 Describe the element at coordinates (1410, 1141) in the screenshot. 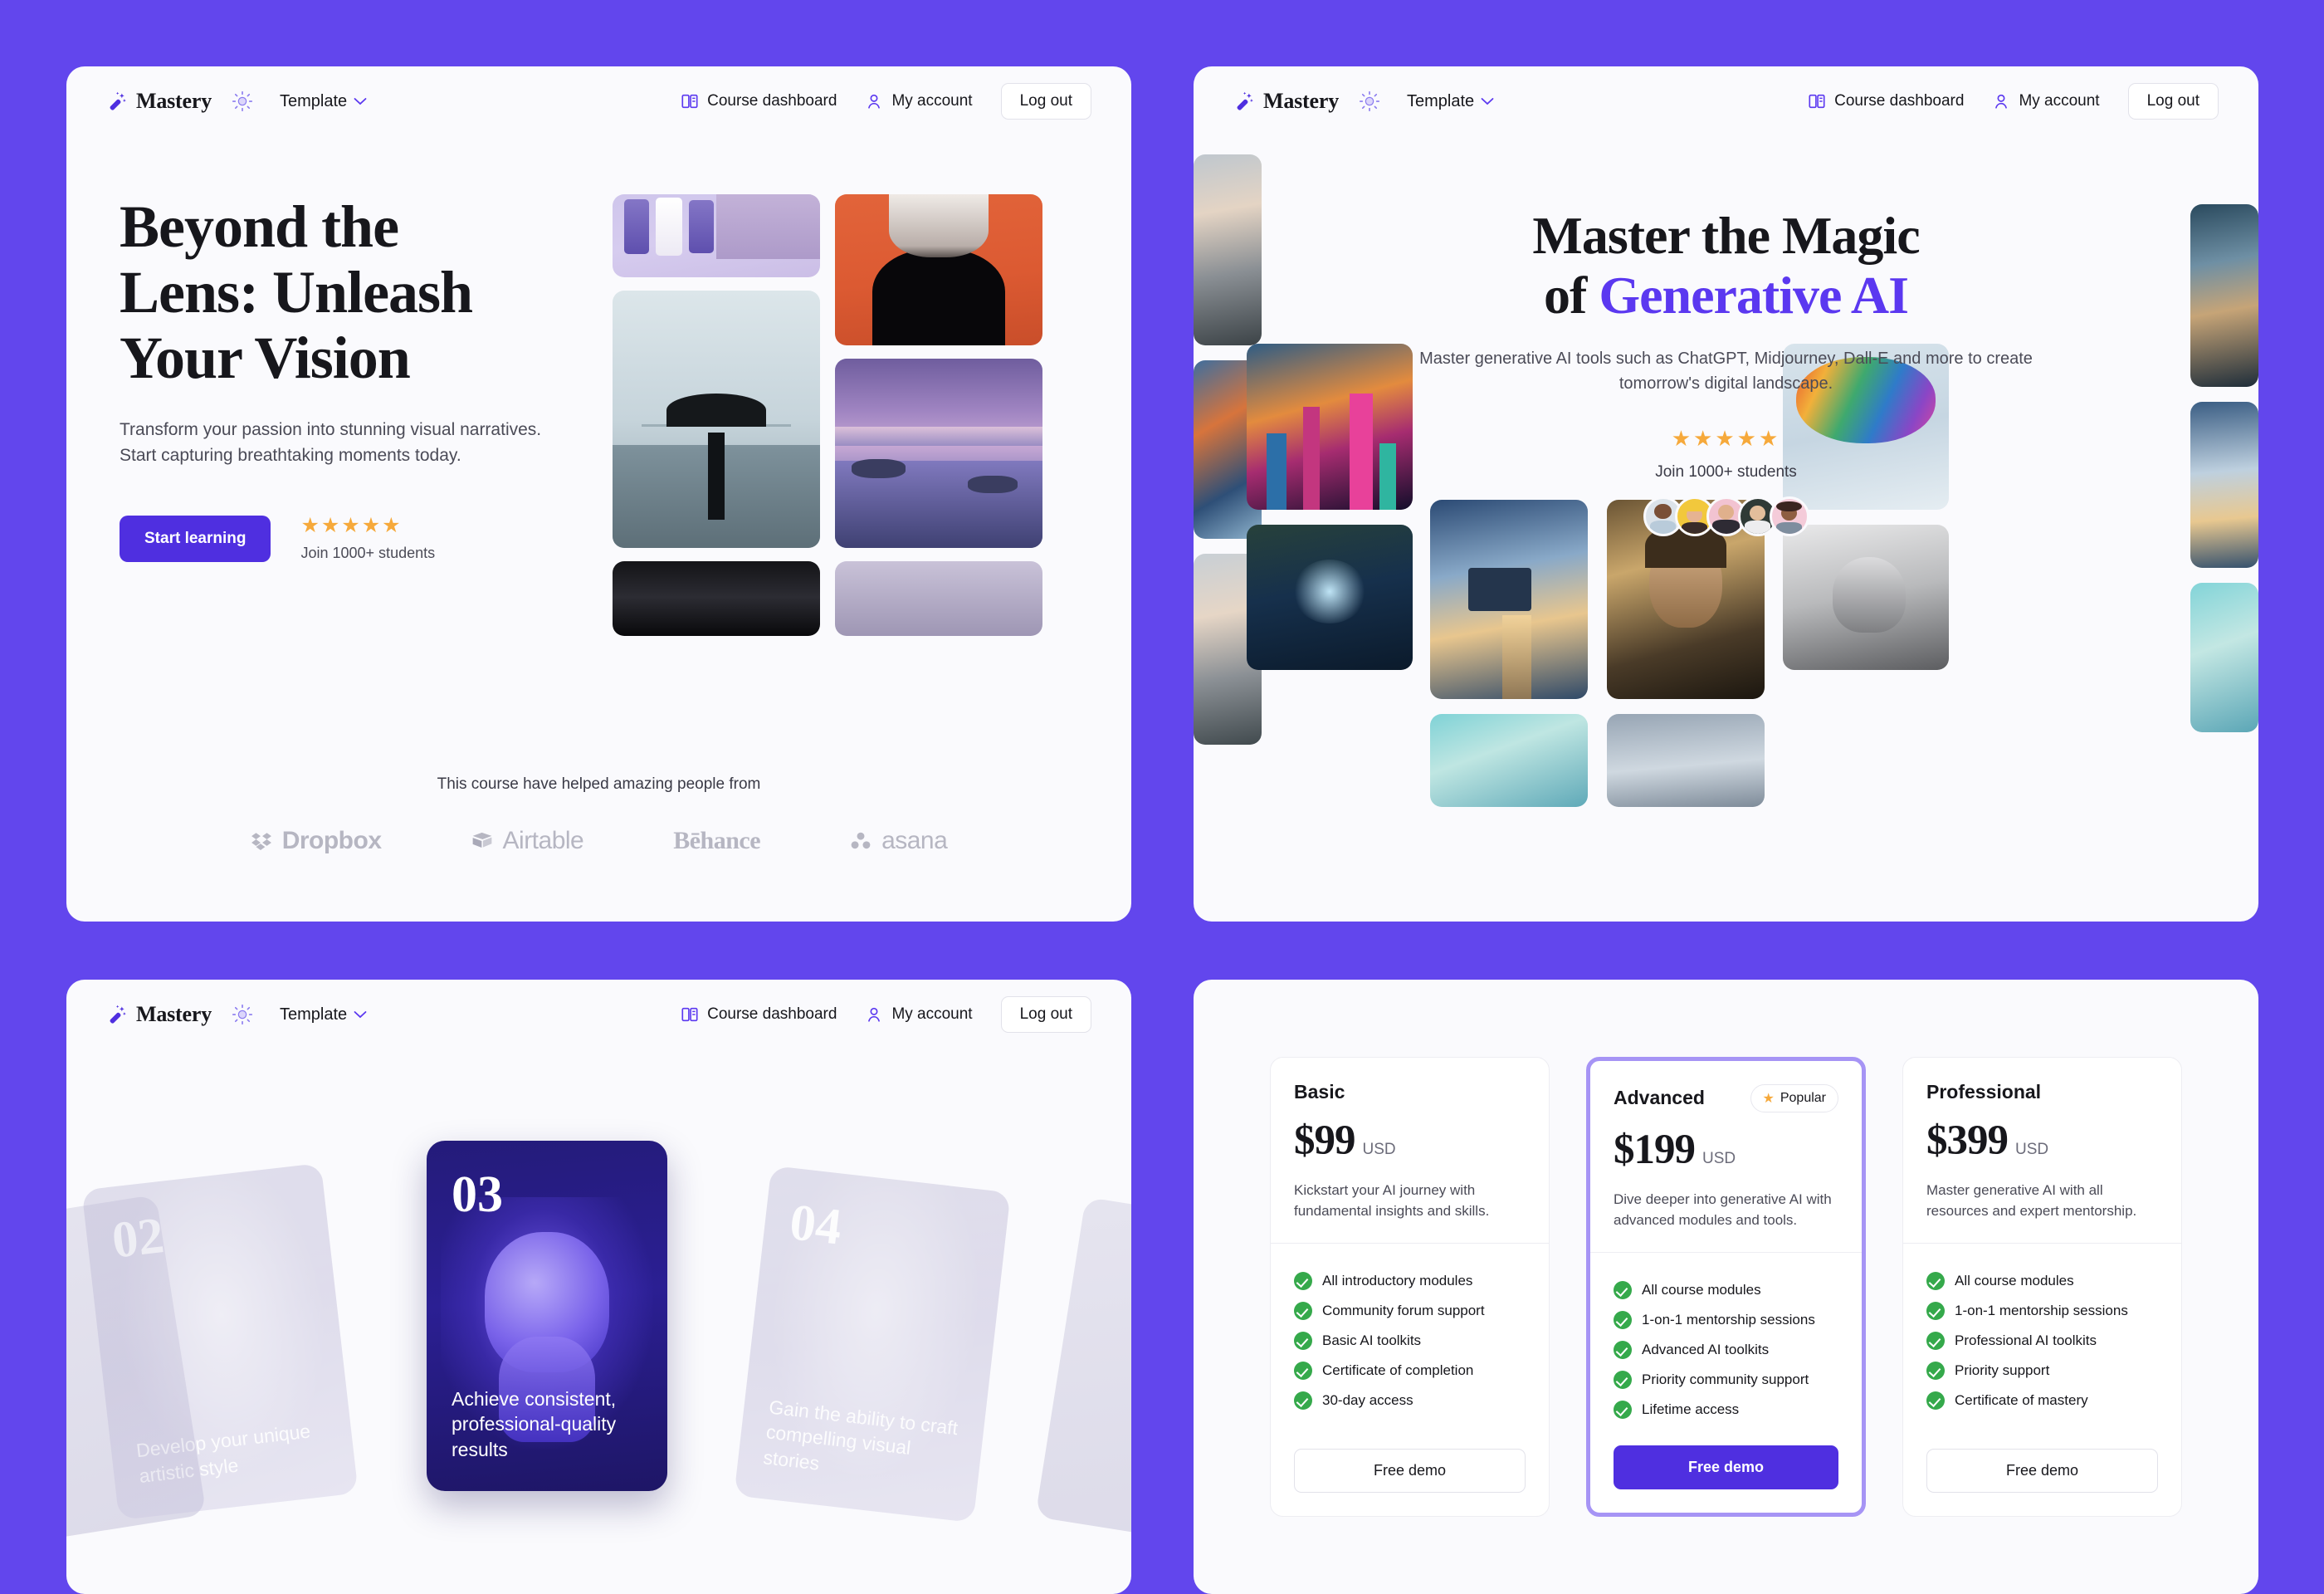

I see `pricing-card-basic-price-row: $99 USD` at that location.